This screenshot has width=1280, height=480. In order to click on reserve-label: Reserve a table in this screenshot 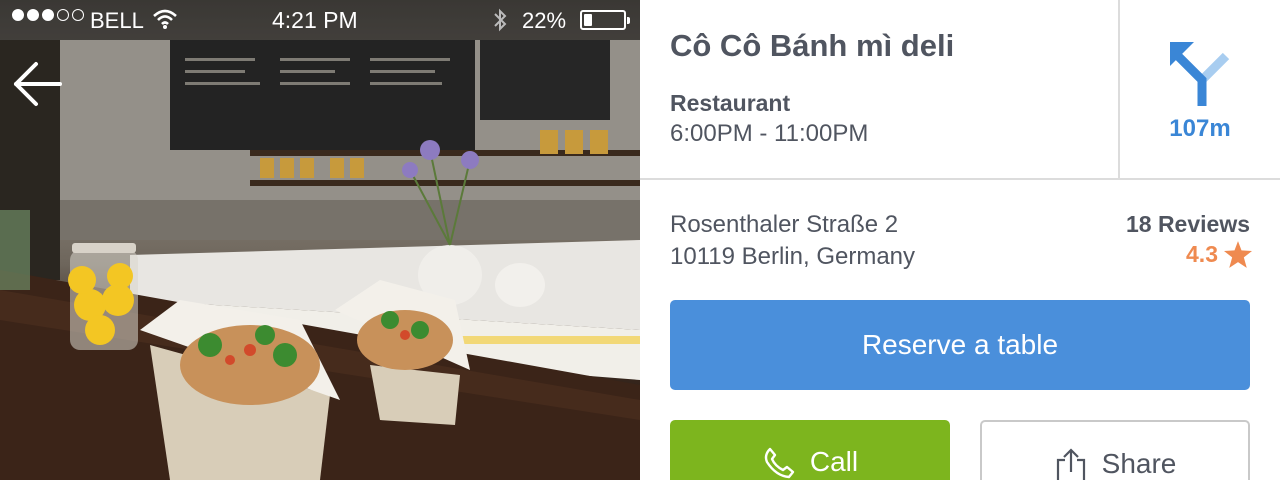, I will do `click(960, 344)`.